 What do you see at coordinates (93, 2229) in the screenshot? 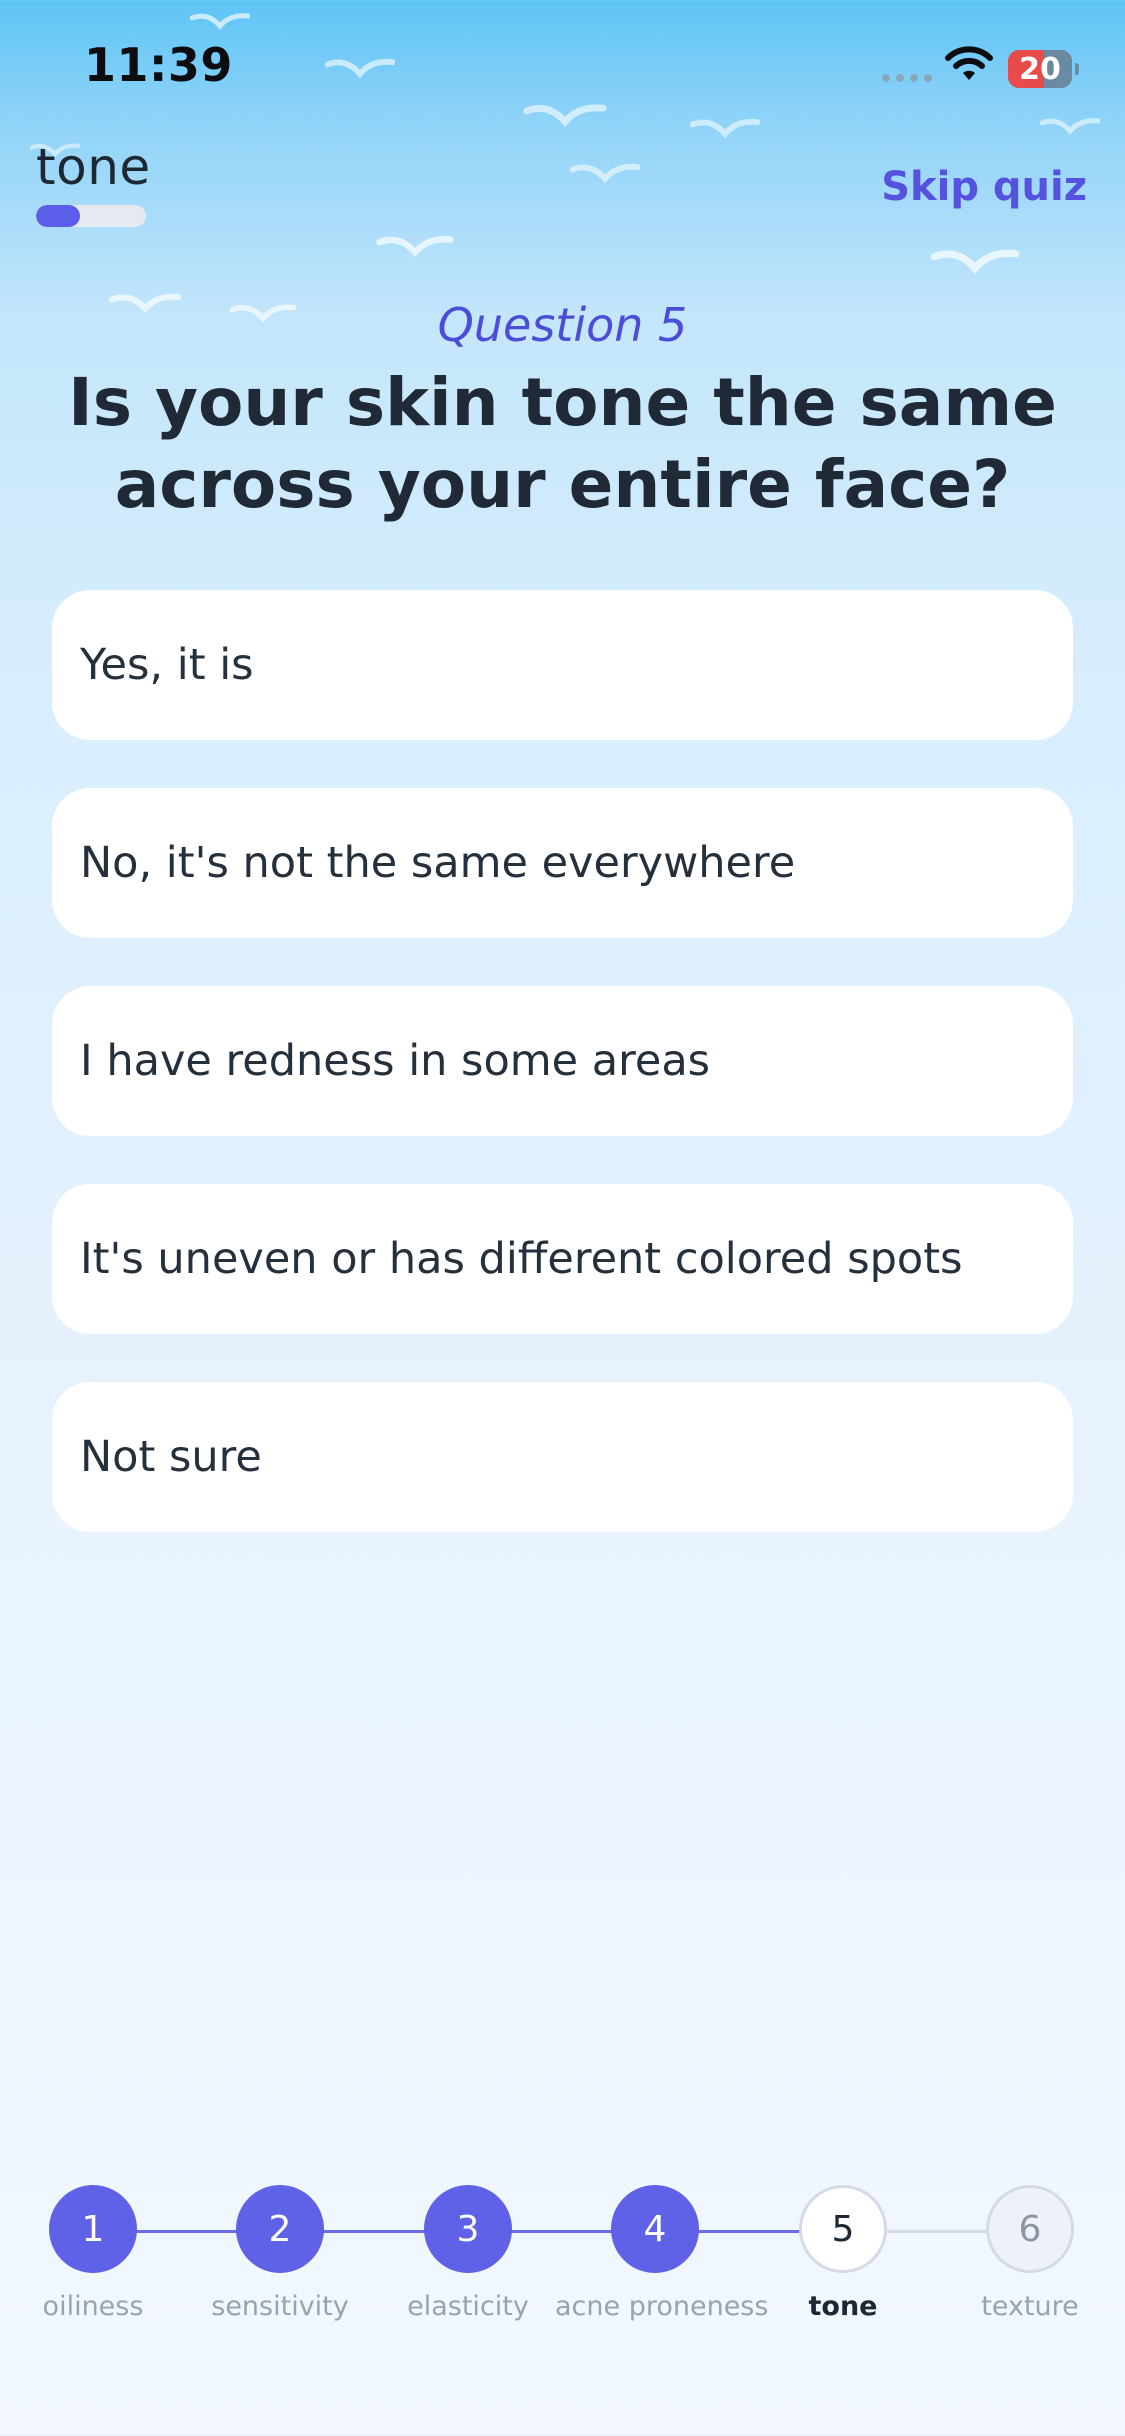
I see `step-circle: 1` at bounding box center [93, 2229].